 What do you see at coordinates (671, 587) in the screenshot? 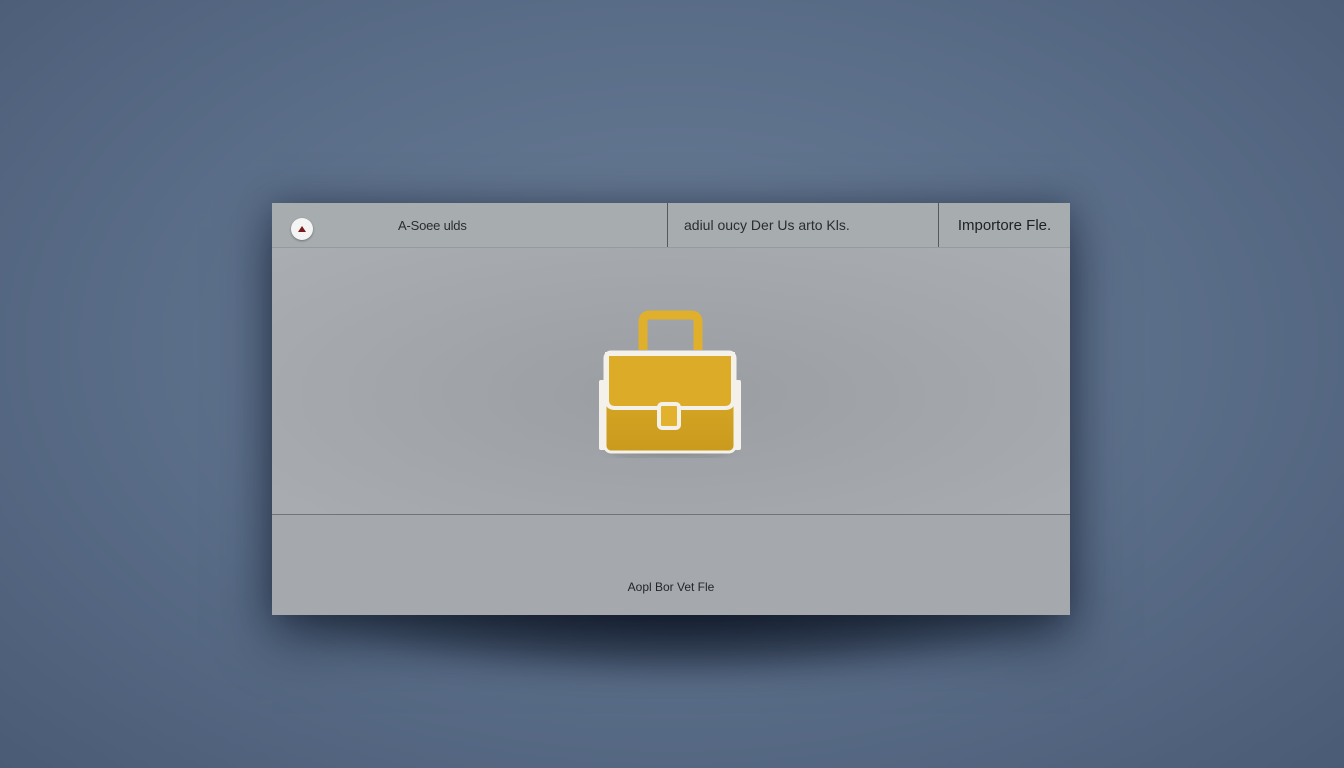
I see `apply-file-button: Aopl Bor Vet Fle` at bounding box center [671, 587].